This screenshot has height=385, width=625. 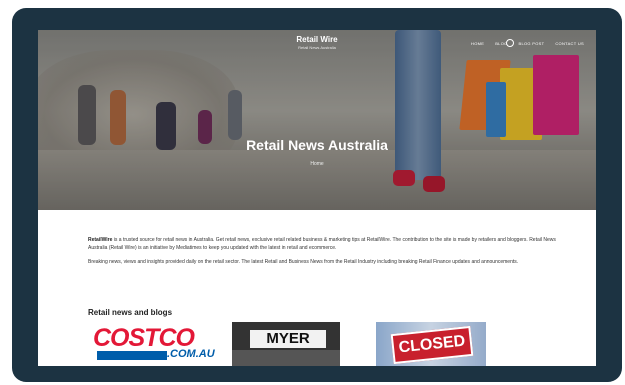 I want to click on nav-contact-link: CONTACT US, so click(x=569, y=43).